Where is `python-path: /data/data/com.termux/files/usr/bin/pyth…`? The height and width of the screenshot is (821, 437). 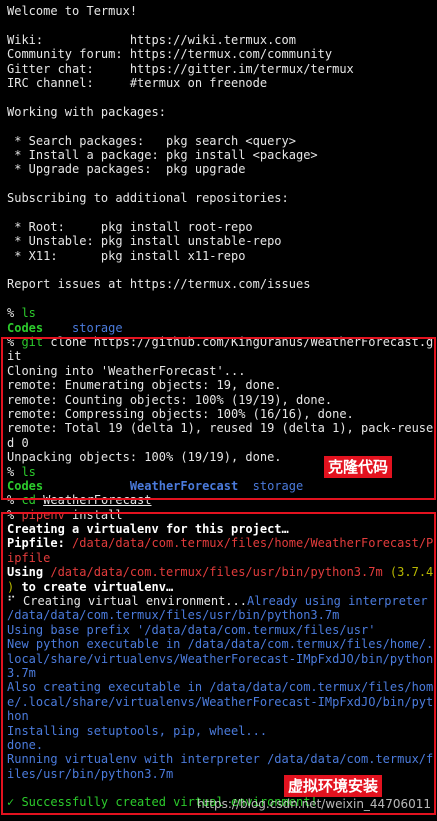
python-path: /data/data/com.termux/files/usr/bin/pyth… is located at coordinates (216, 572).